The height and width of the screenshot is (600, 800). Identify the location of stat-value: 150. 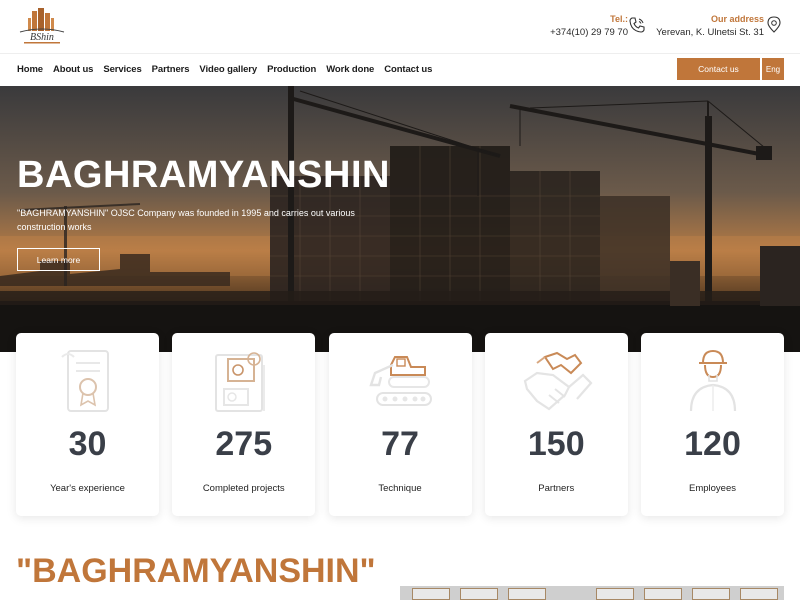
(556, 444).